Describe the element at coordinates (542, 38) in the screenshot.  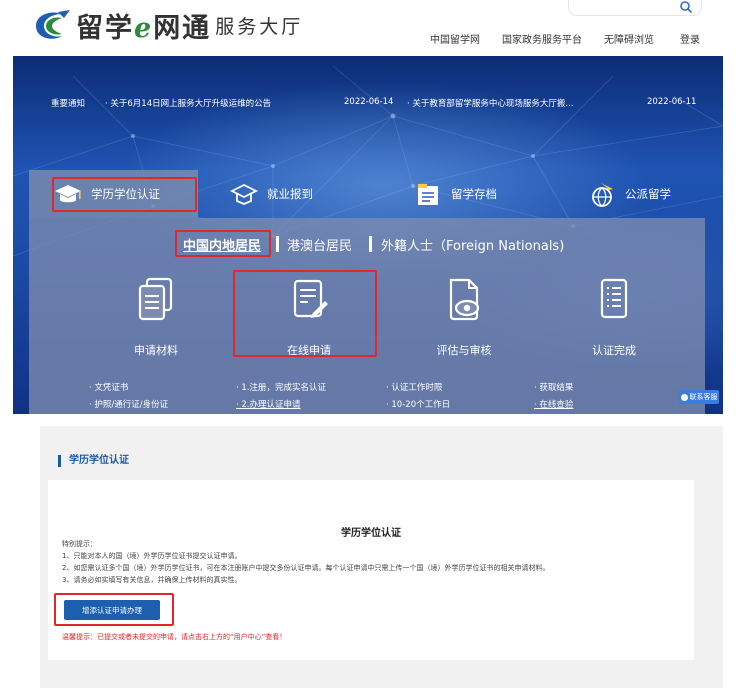
I see `nav-link-gov-service: 国家政务服务平台` at that location.